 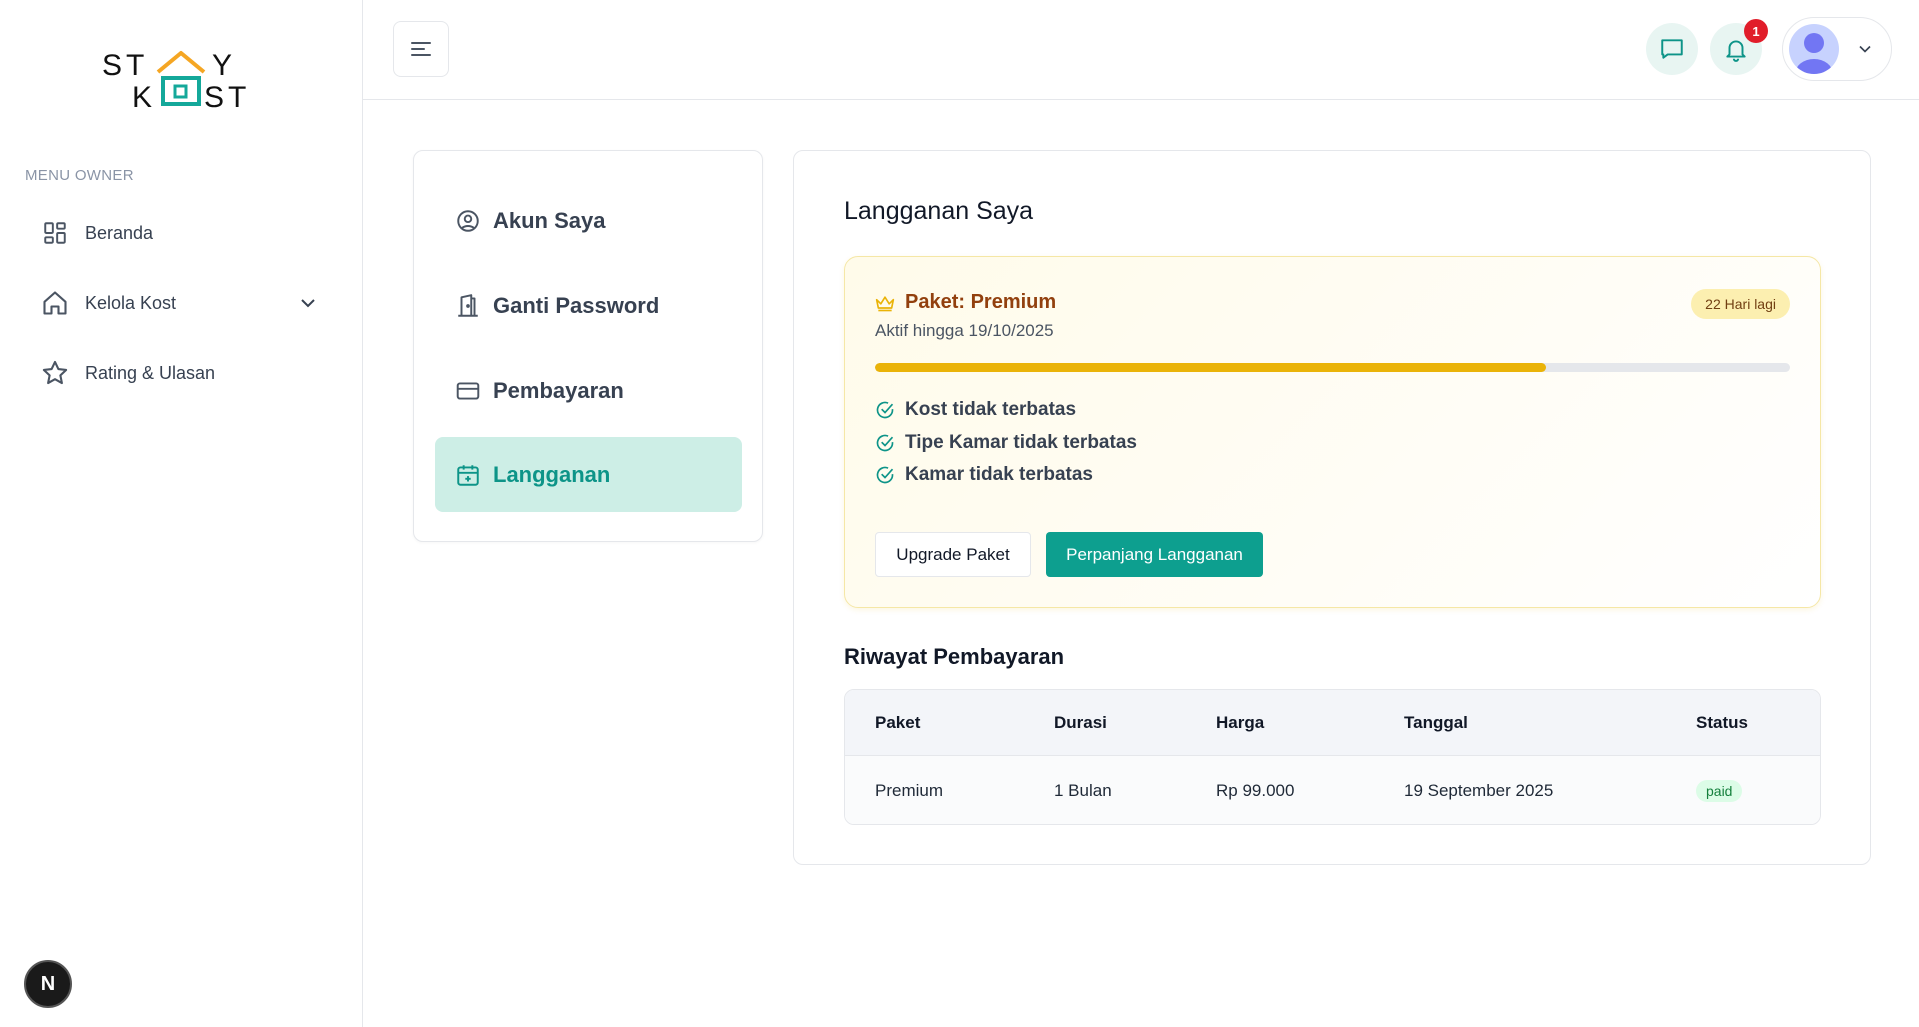 I want to click on cell-status: paid, so click(x=1719, y=790).